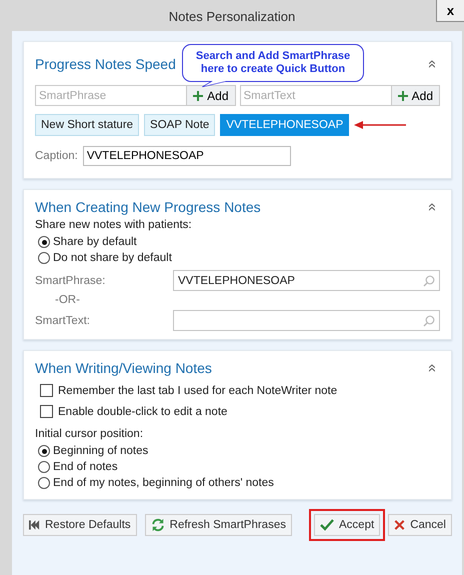 Image resolution: width=464 pixels, height=575 pixels. Describe the element at coordinates (180, 125) in the screenshot. I see `quick-button: SOAP Note` at that location.